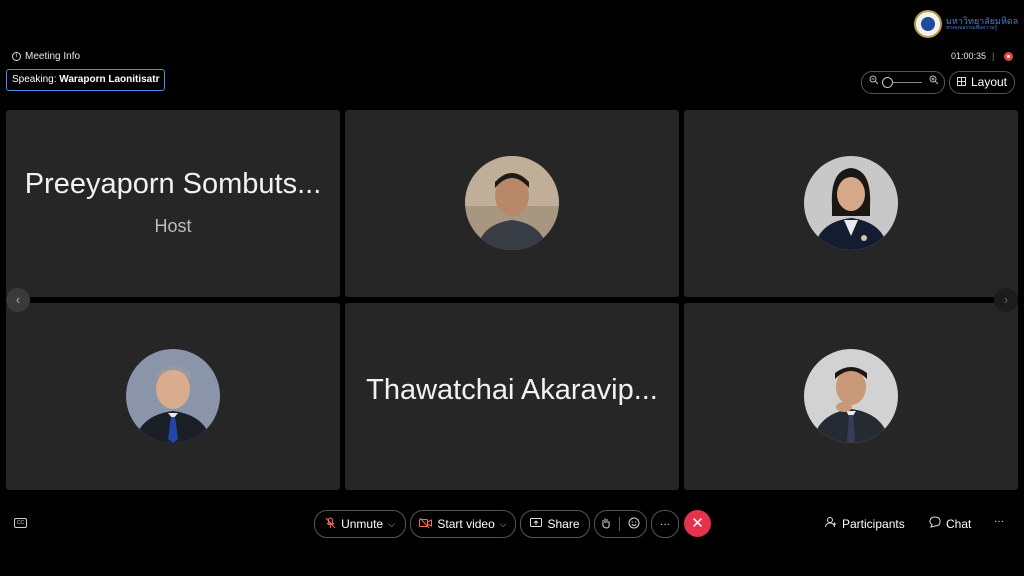 This screenshot has width=1024, height=576. What do you see at coordinates (1006, 300) in the screenshot?
I see `chevron-right-icon: ›` at bounding box center [1006, 300].